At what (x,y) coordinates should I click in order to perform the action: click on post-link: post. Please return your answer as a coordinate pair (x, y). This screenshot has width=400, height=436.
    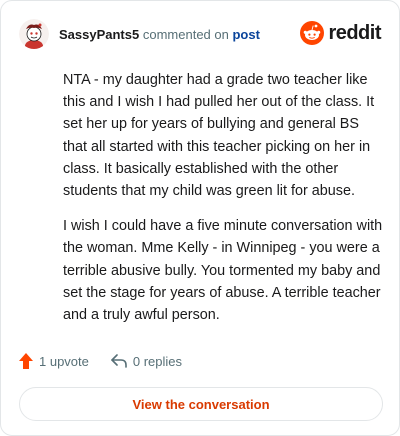
    Looking at the image, I should click on (245, 34).